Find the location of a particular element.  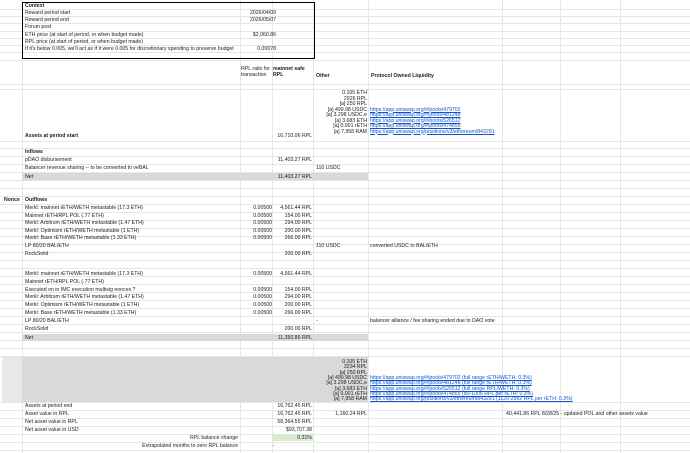

balance-change-label: RPL balance change is located at coordinates (214, 438).